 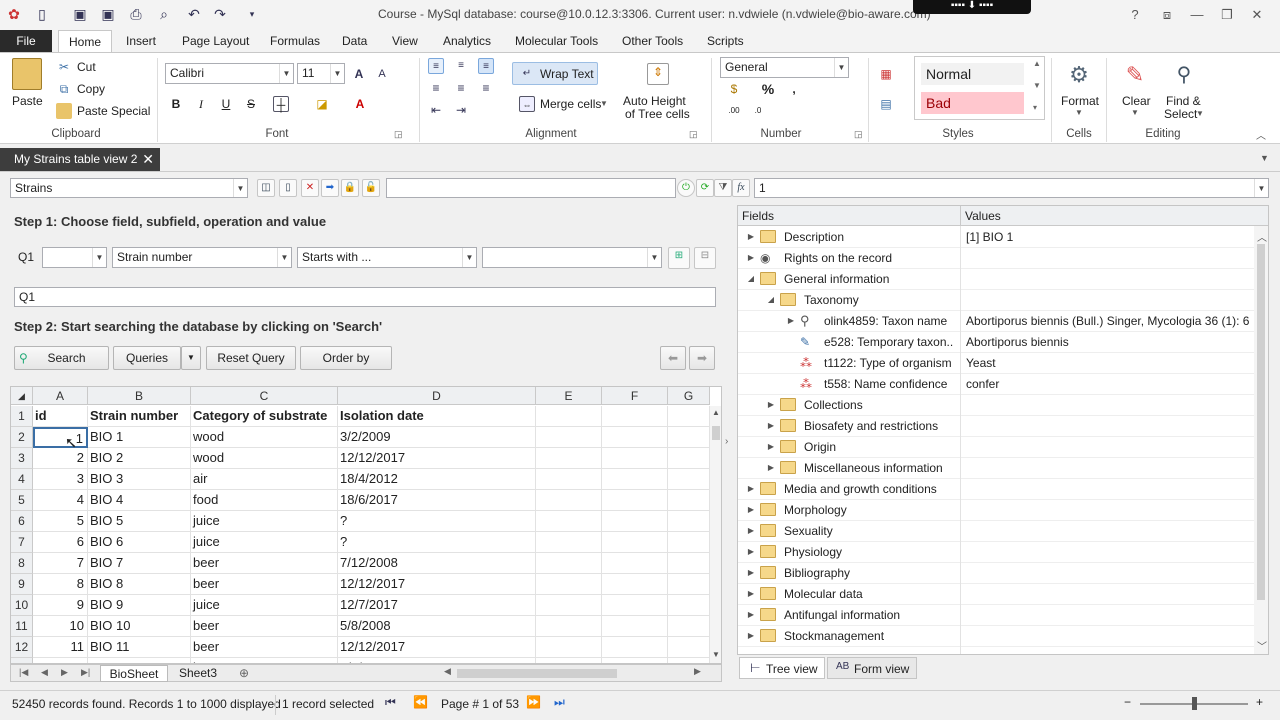 I want to click on number-format-select: General ▼, so click(x=784, y=67).